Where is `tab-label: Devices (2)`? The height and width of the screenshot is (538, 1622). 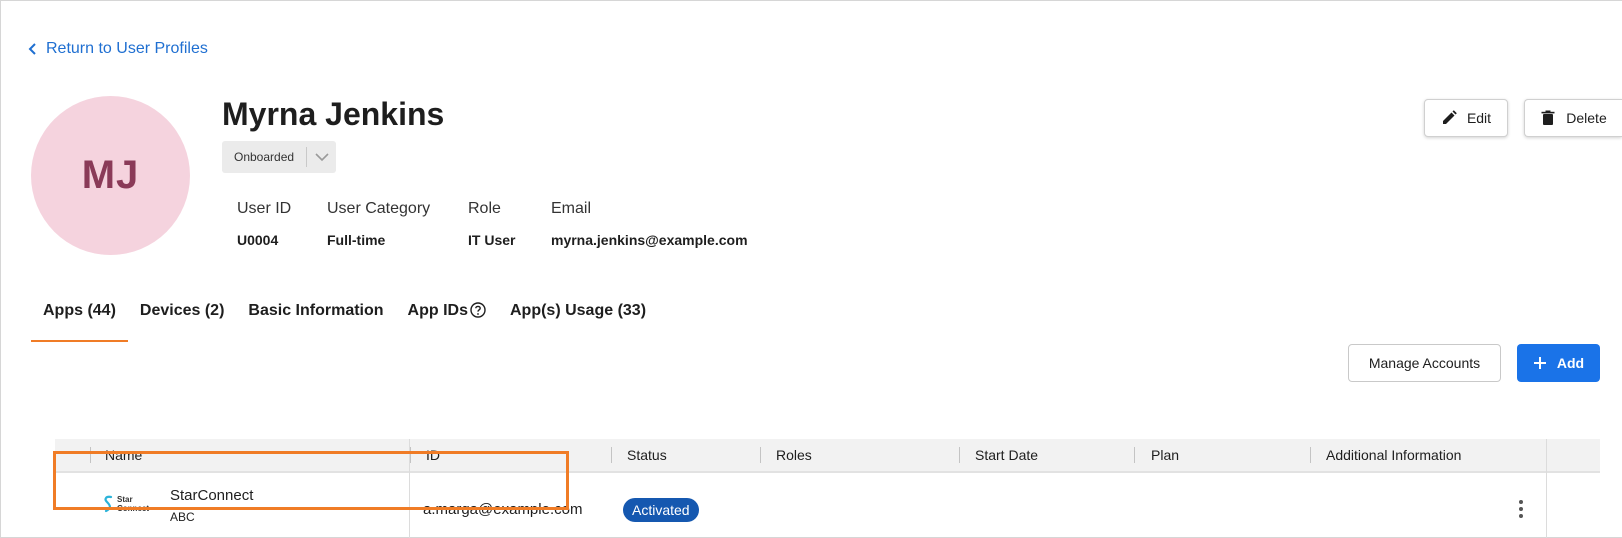
tab-label: Devices (2) is located at coordinates (182, 310).